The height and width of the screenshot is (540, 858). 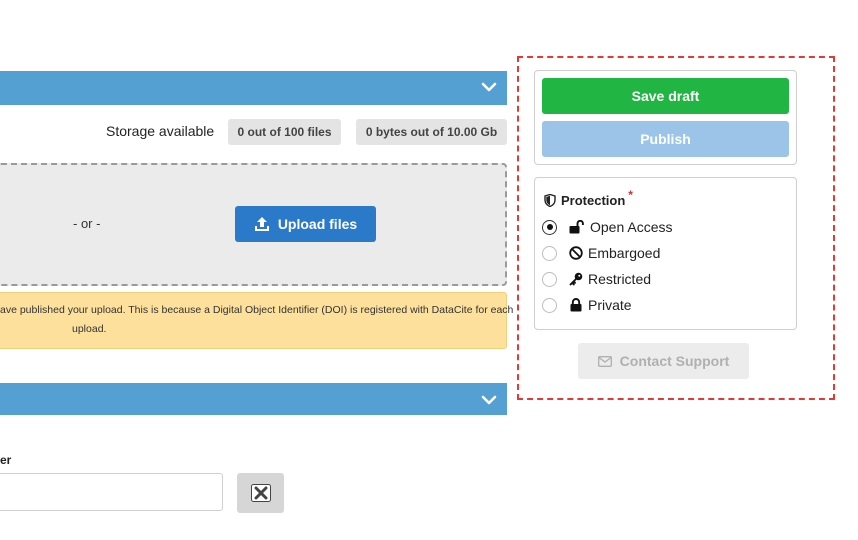 I want to click on clear-field-button, so click(x=260, y=493).